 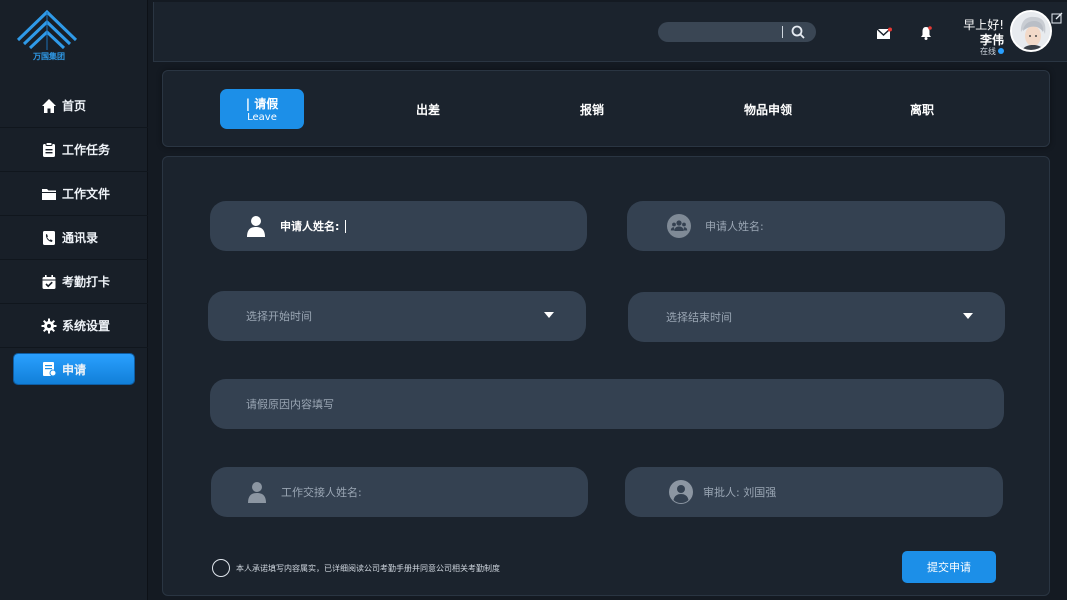 I want to click on end-time-select: 选择结束时间, so click(x=816, y=317).